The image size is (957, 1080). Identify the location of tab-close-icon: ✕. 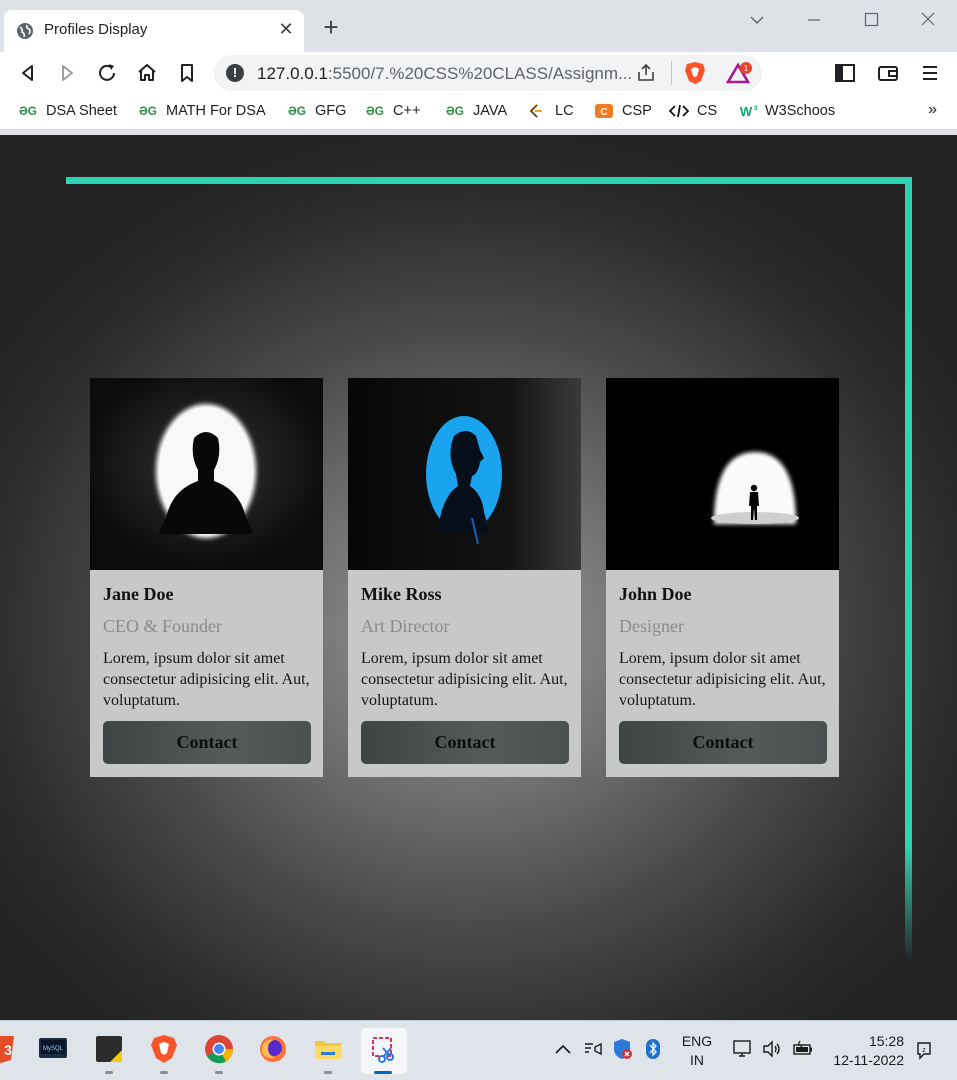
(286, 29).